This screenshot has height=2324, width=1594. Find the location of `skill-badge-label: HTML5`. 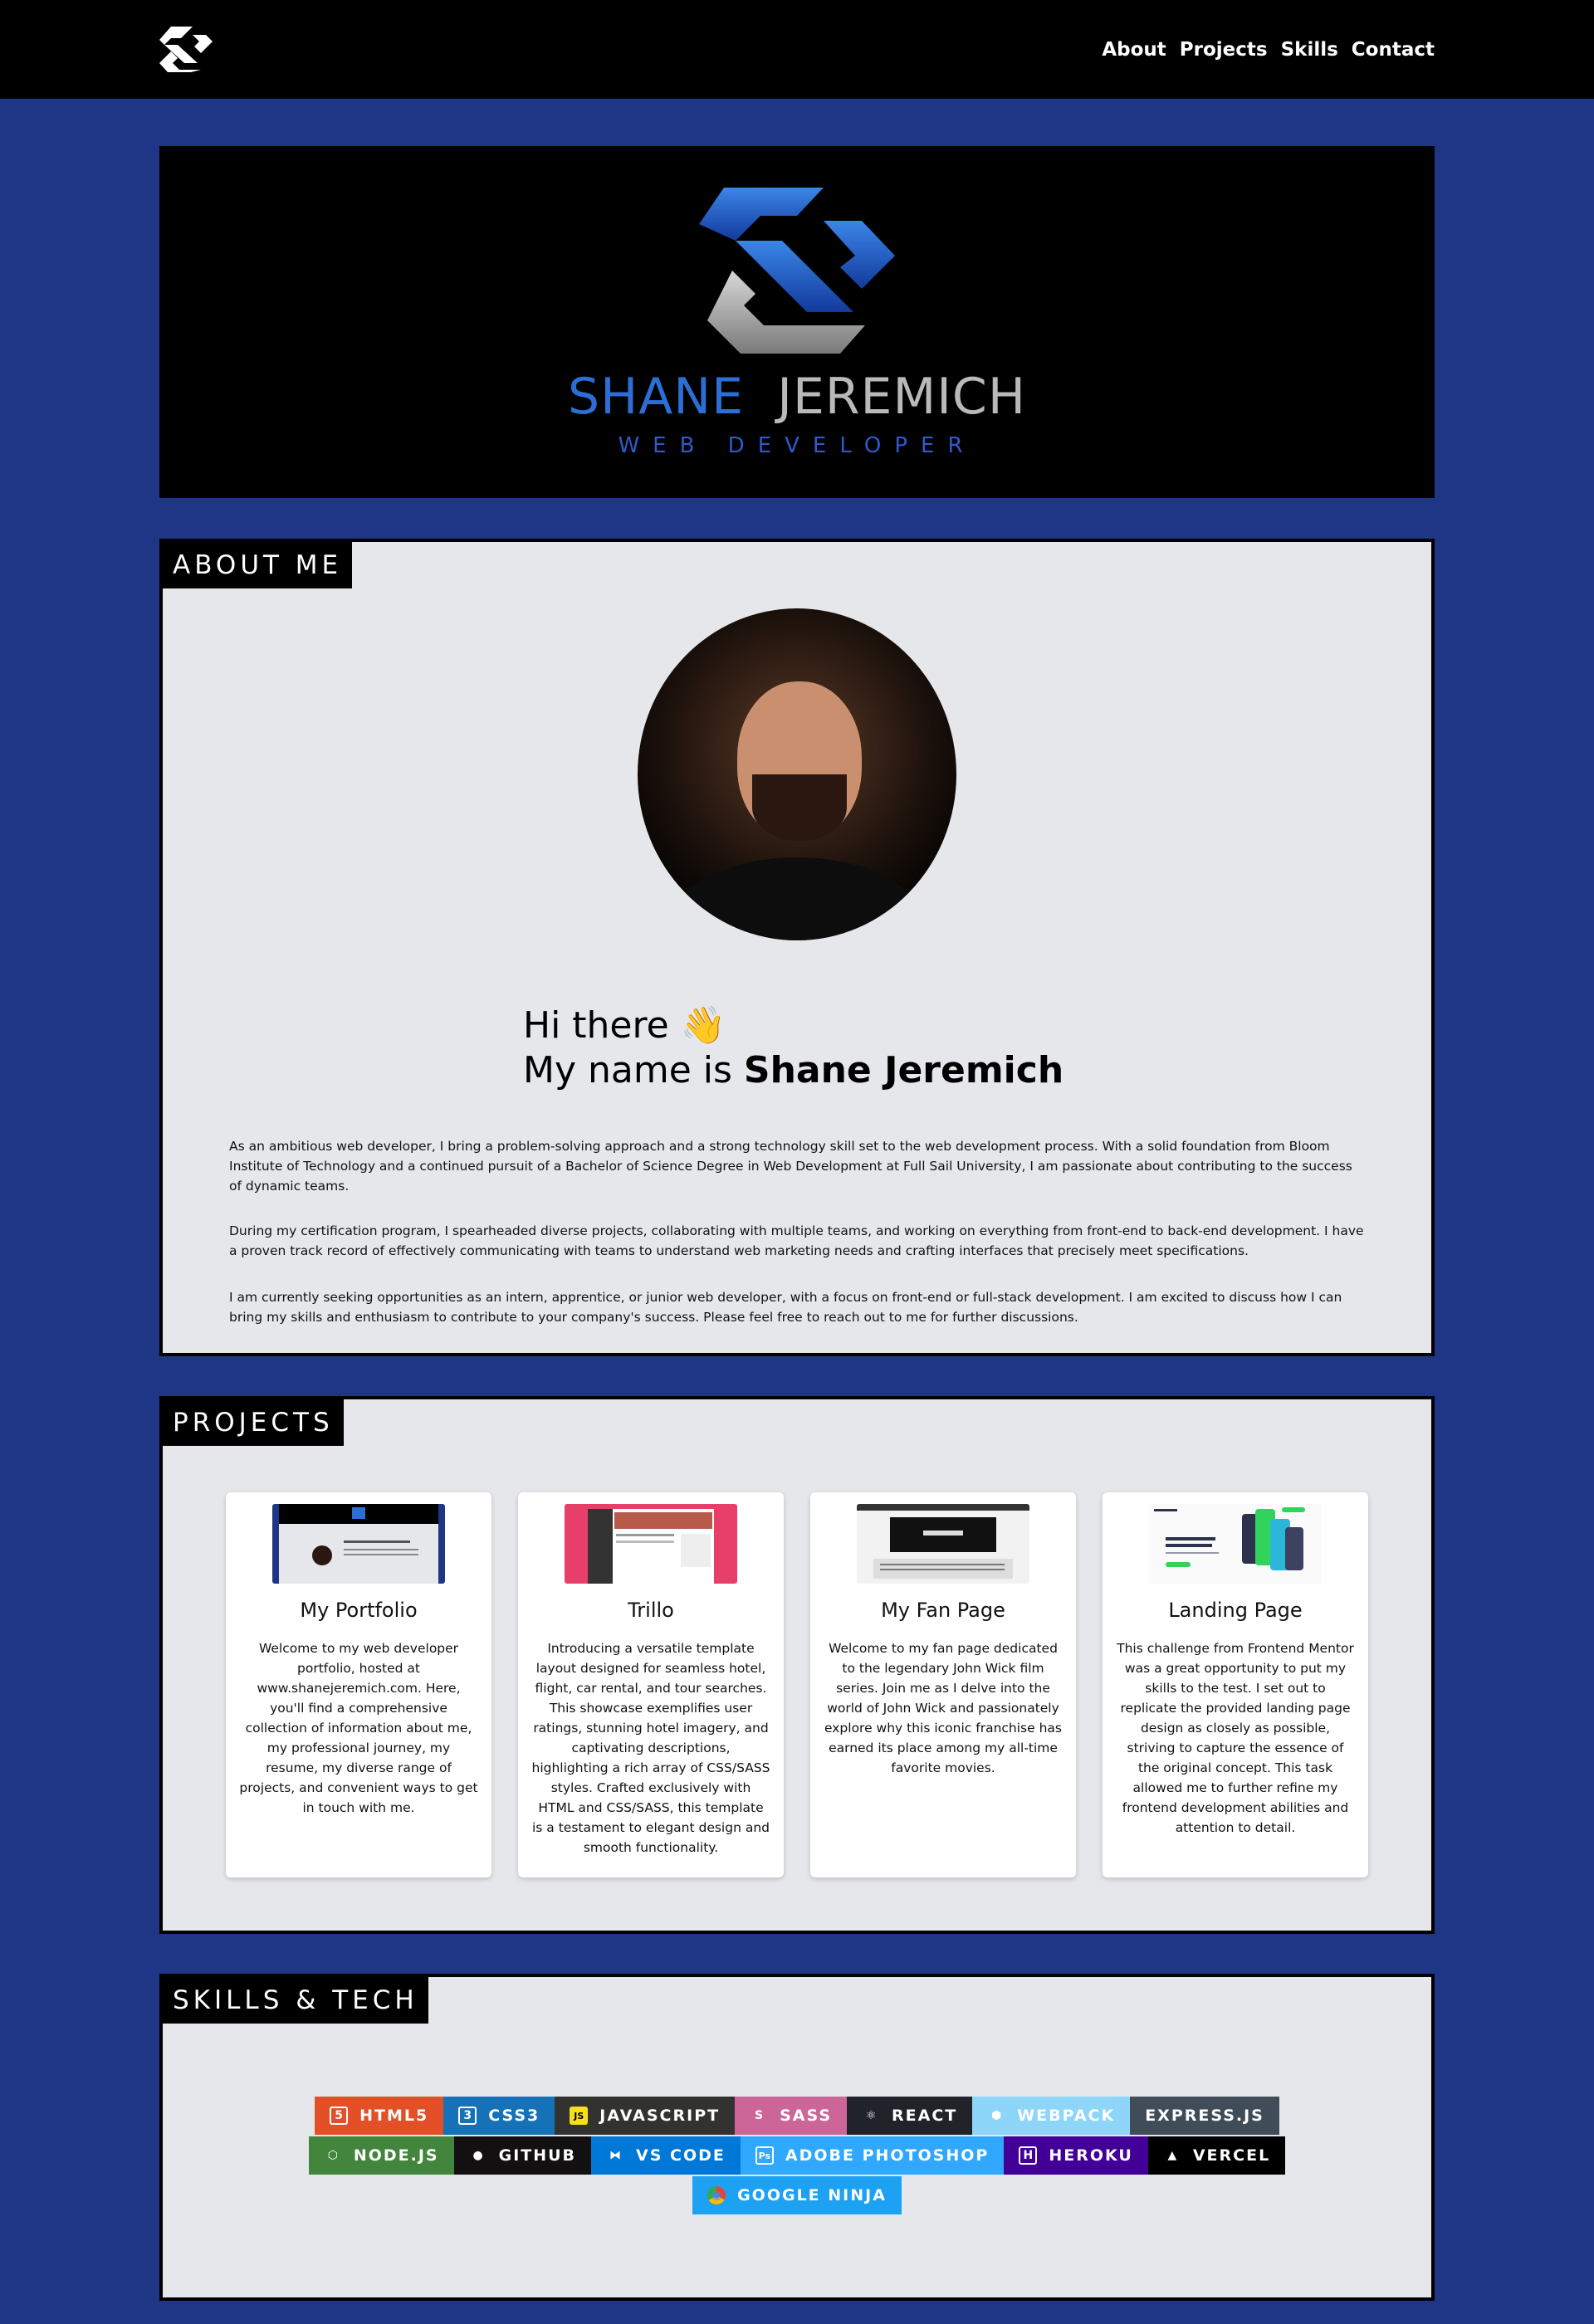

skill-badge-label: HTML5 is located at coordinates (394, 2116).